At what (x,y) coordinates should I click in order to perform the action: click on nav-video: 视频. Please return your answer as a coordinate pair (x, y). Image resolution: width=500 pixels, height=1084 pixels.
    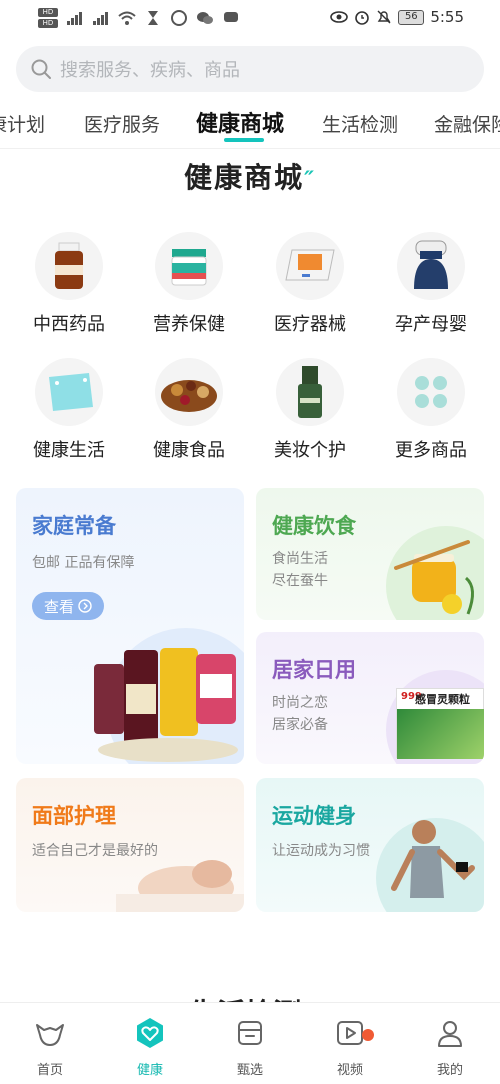
    Looking at the image, I should click on (350, 1047).